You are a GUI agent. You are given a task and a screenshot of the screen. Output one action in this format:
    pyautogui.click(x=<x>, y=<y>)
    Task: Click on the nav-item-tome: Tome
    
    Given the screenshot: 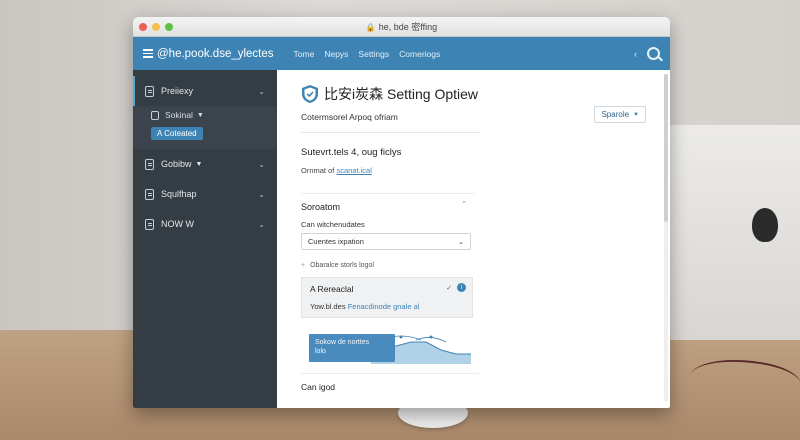 What is the action you would take?
    pyautogui.click(x=304, y=54)
    